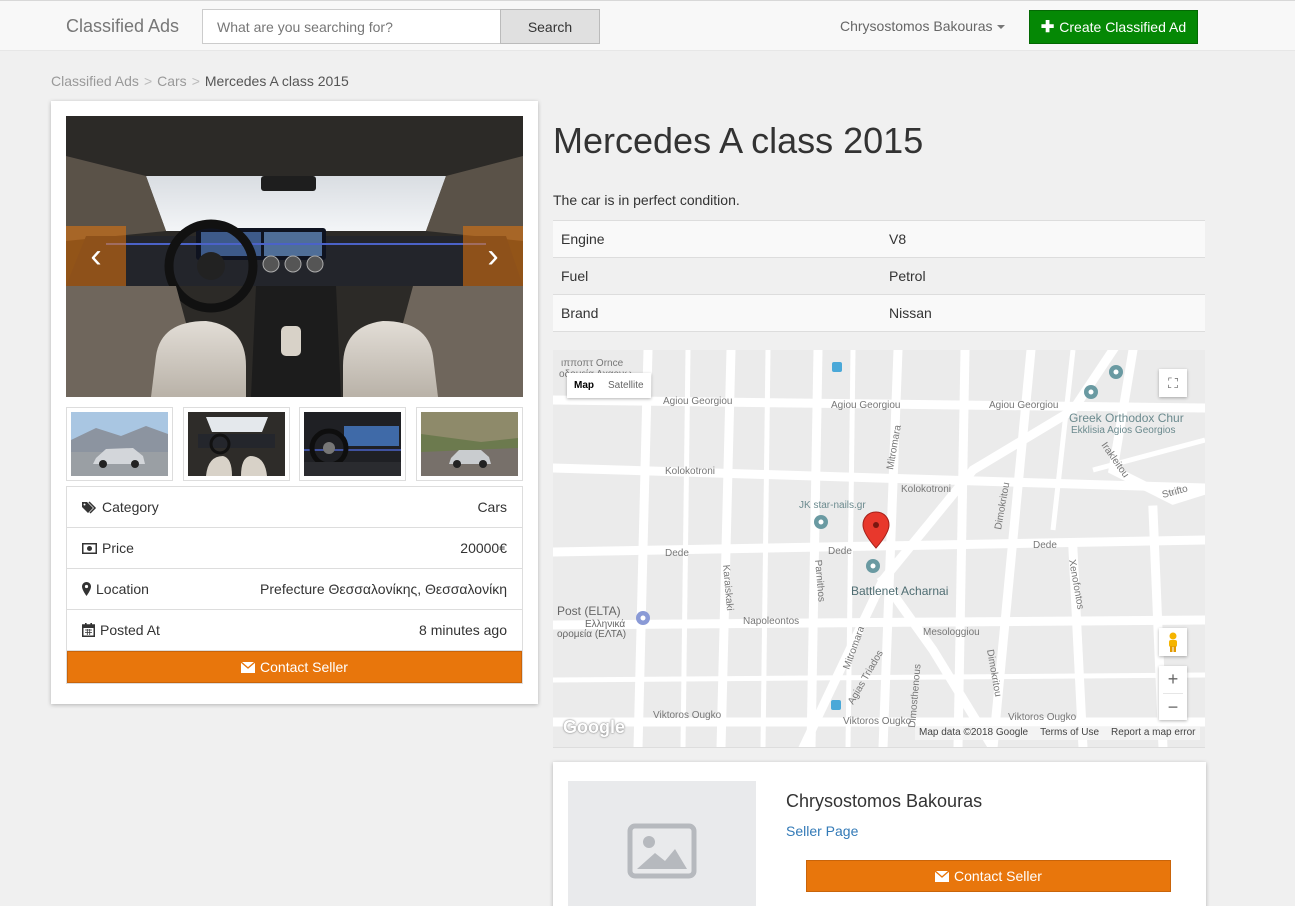 This screenshot has width=1295, height=906. What do you see at coordinates (130, 630) in the screenshot?
I see `info-label-text: Posted At` at bounding box center [130, 630].